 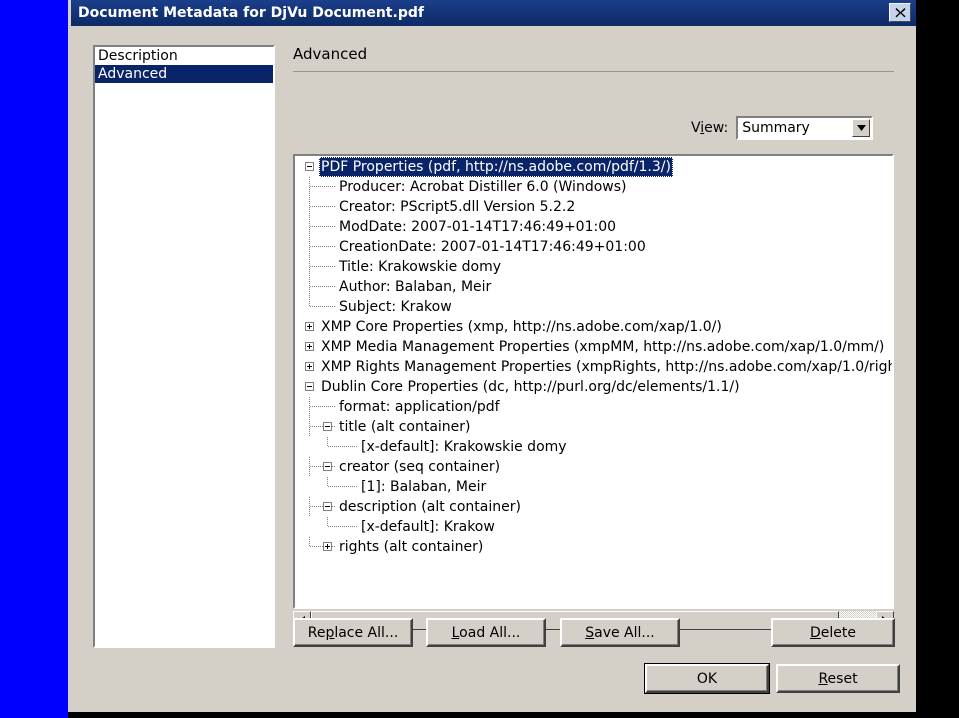 What do you see at coordinates (710, 128) in the screenshot?
I see `view-label: View:` at bounding box center [710, 128].